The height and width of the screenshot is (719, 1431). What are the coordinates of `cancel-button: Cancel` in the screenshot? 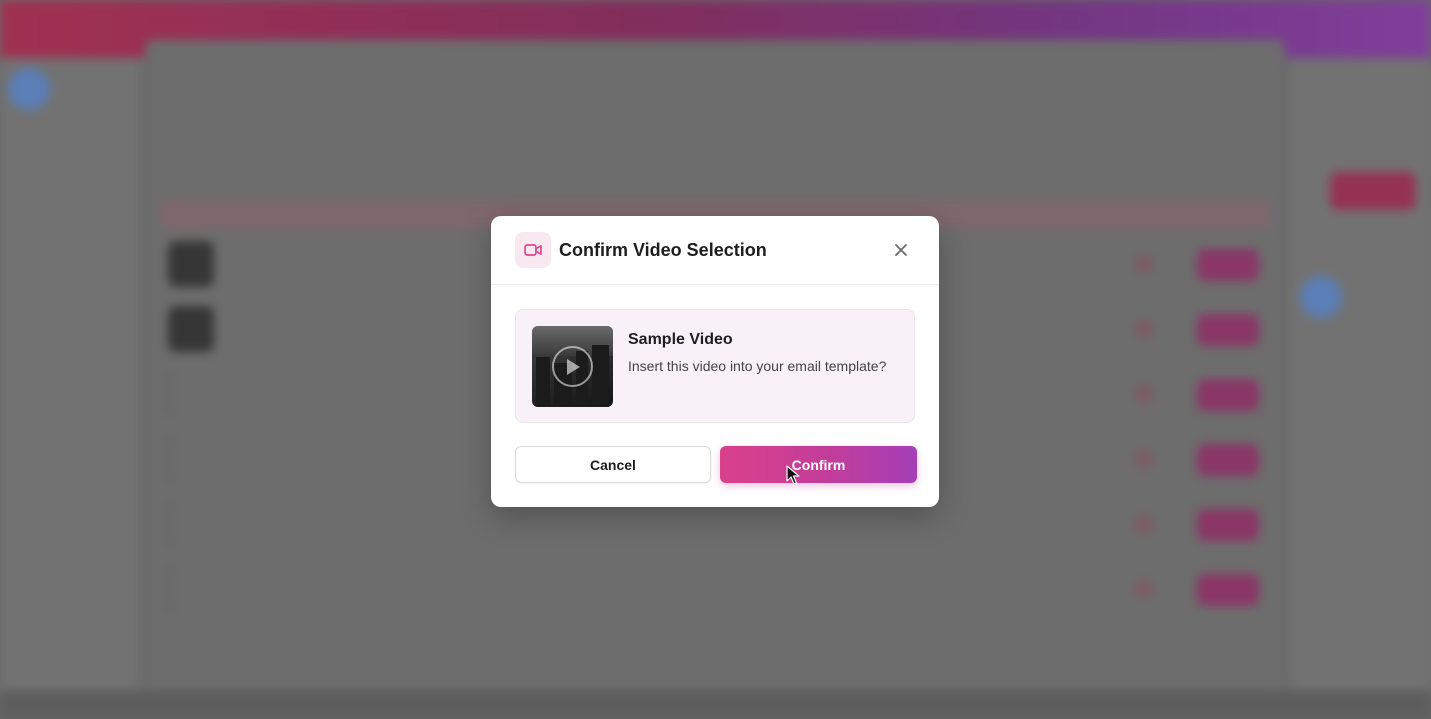 It's located at (613, 464).